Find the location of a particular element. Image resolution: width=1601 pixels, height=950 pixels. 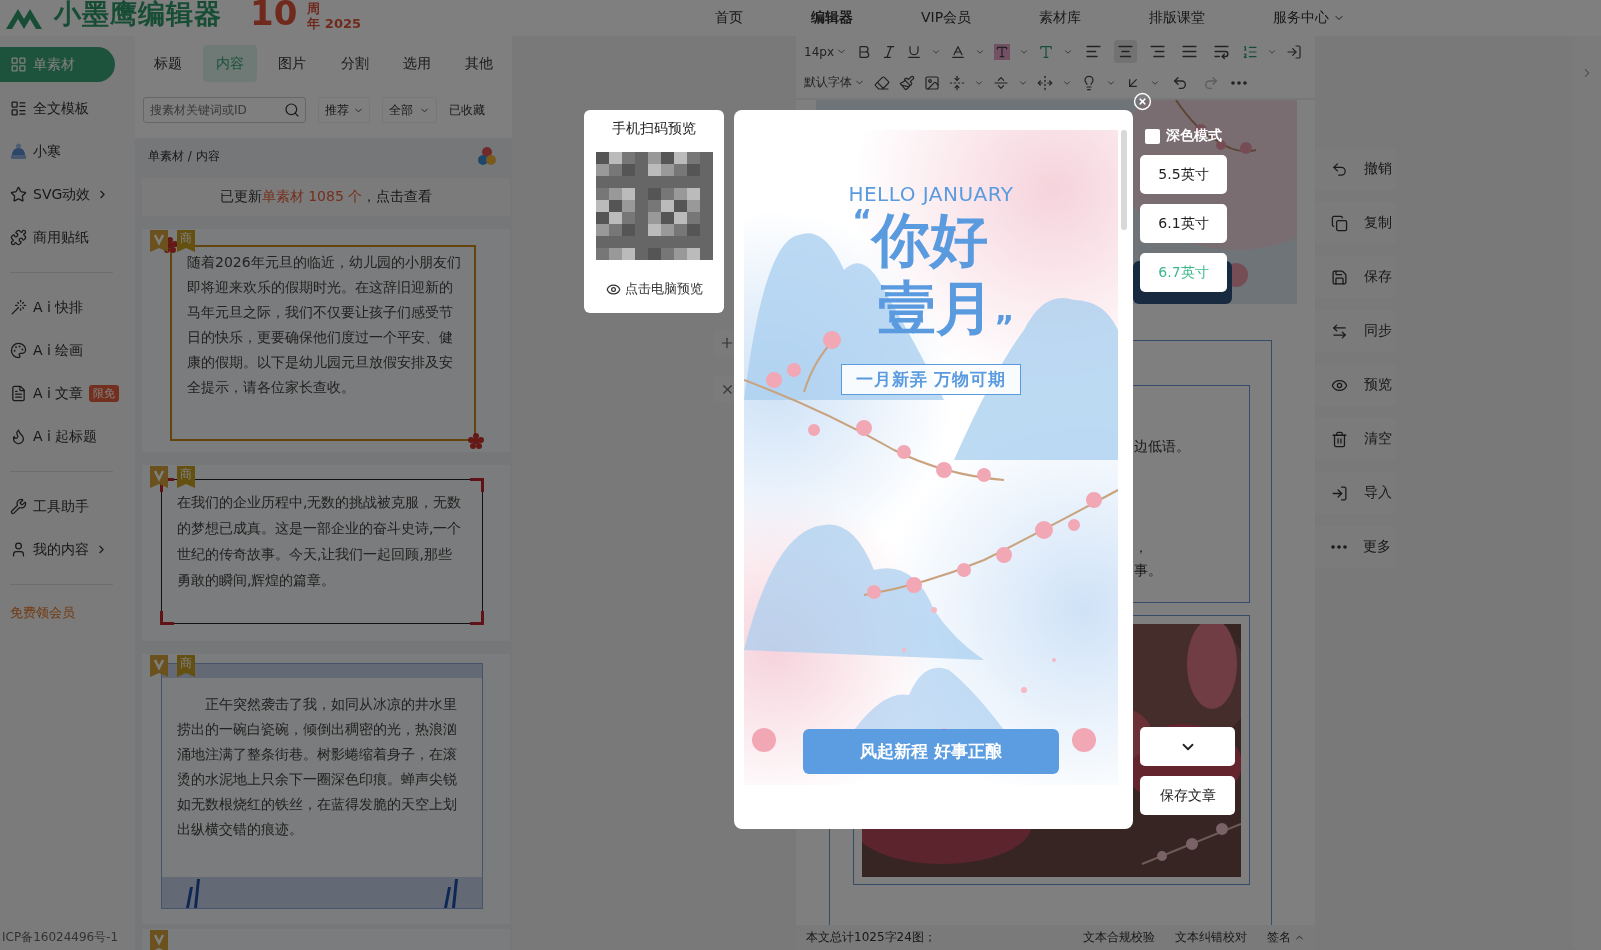

star-icon is located at coordinates (18, 194).